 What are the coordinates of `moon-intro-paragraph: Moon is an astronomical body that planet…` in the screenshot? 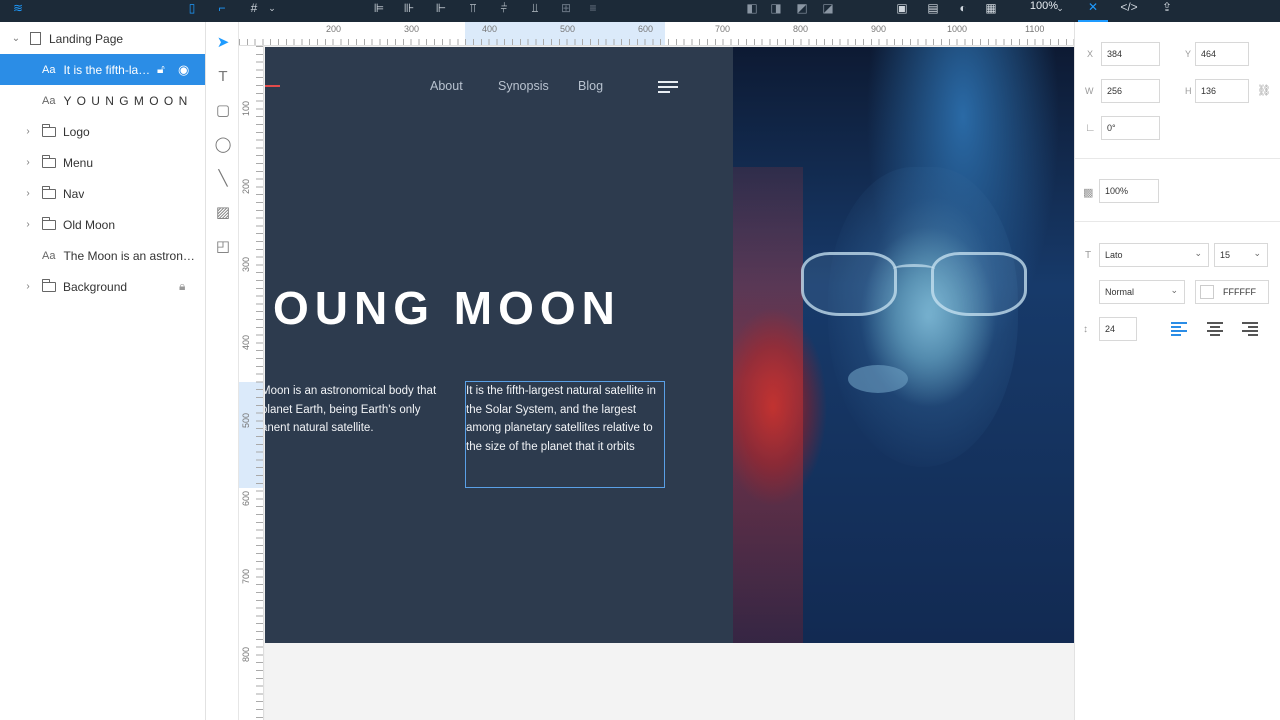 It's located at (353, 410).